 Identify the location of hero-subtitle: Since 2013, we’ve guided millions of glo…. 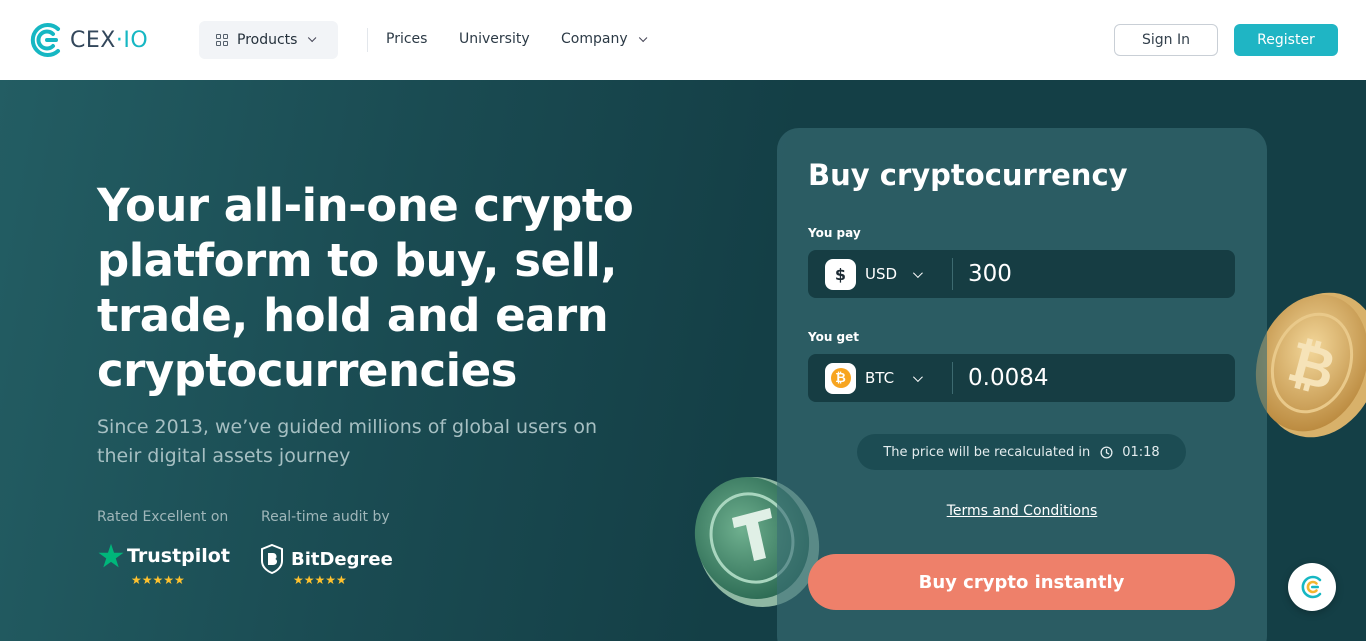
(347, 441).